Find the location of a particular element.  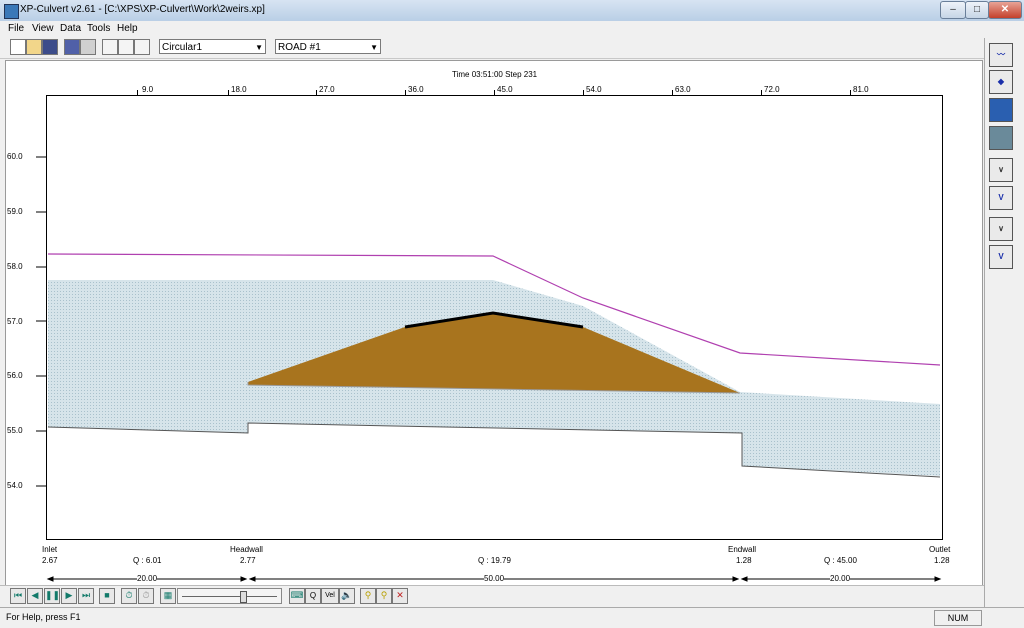

timer-icon: ⏱ is located at coordinates (129, 596).